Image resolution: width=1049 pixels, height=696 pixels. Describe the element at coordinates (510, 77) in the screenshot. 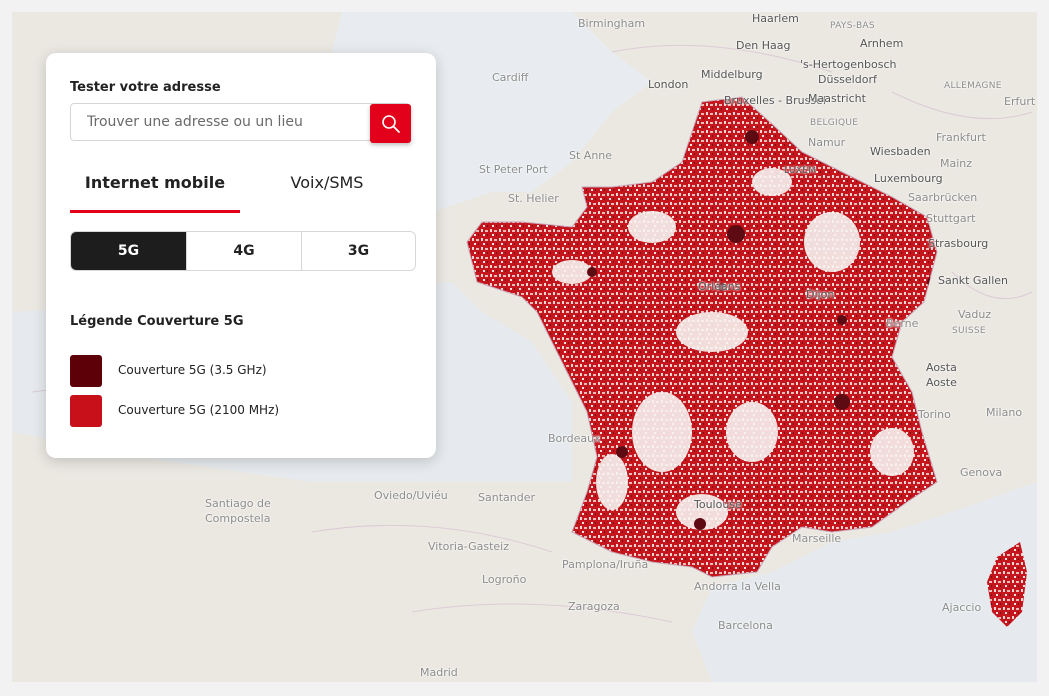

I see `place-label: Cardiff` at that location.